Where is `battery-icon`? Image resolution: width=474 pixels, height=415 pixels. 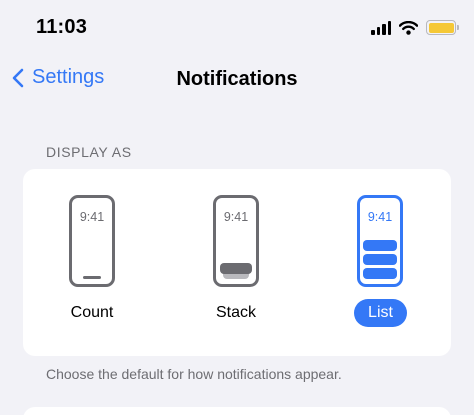 battery-icon is located at coordinates (442, 27).